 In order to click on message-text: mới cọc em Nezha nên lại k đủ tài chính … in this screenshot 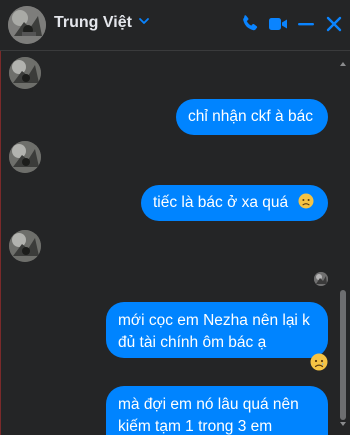, I will do `click(214, 331)`.